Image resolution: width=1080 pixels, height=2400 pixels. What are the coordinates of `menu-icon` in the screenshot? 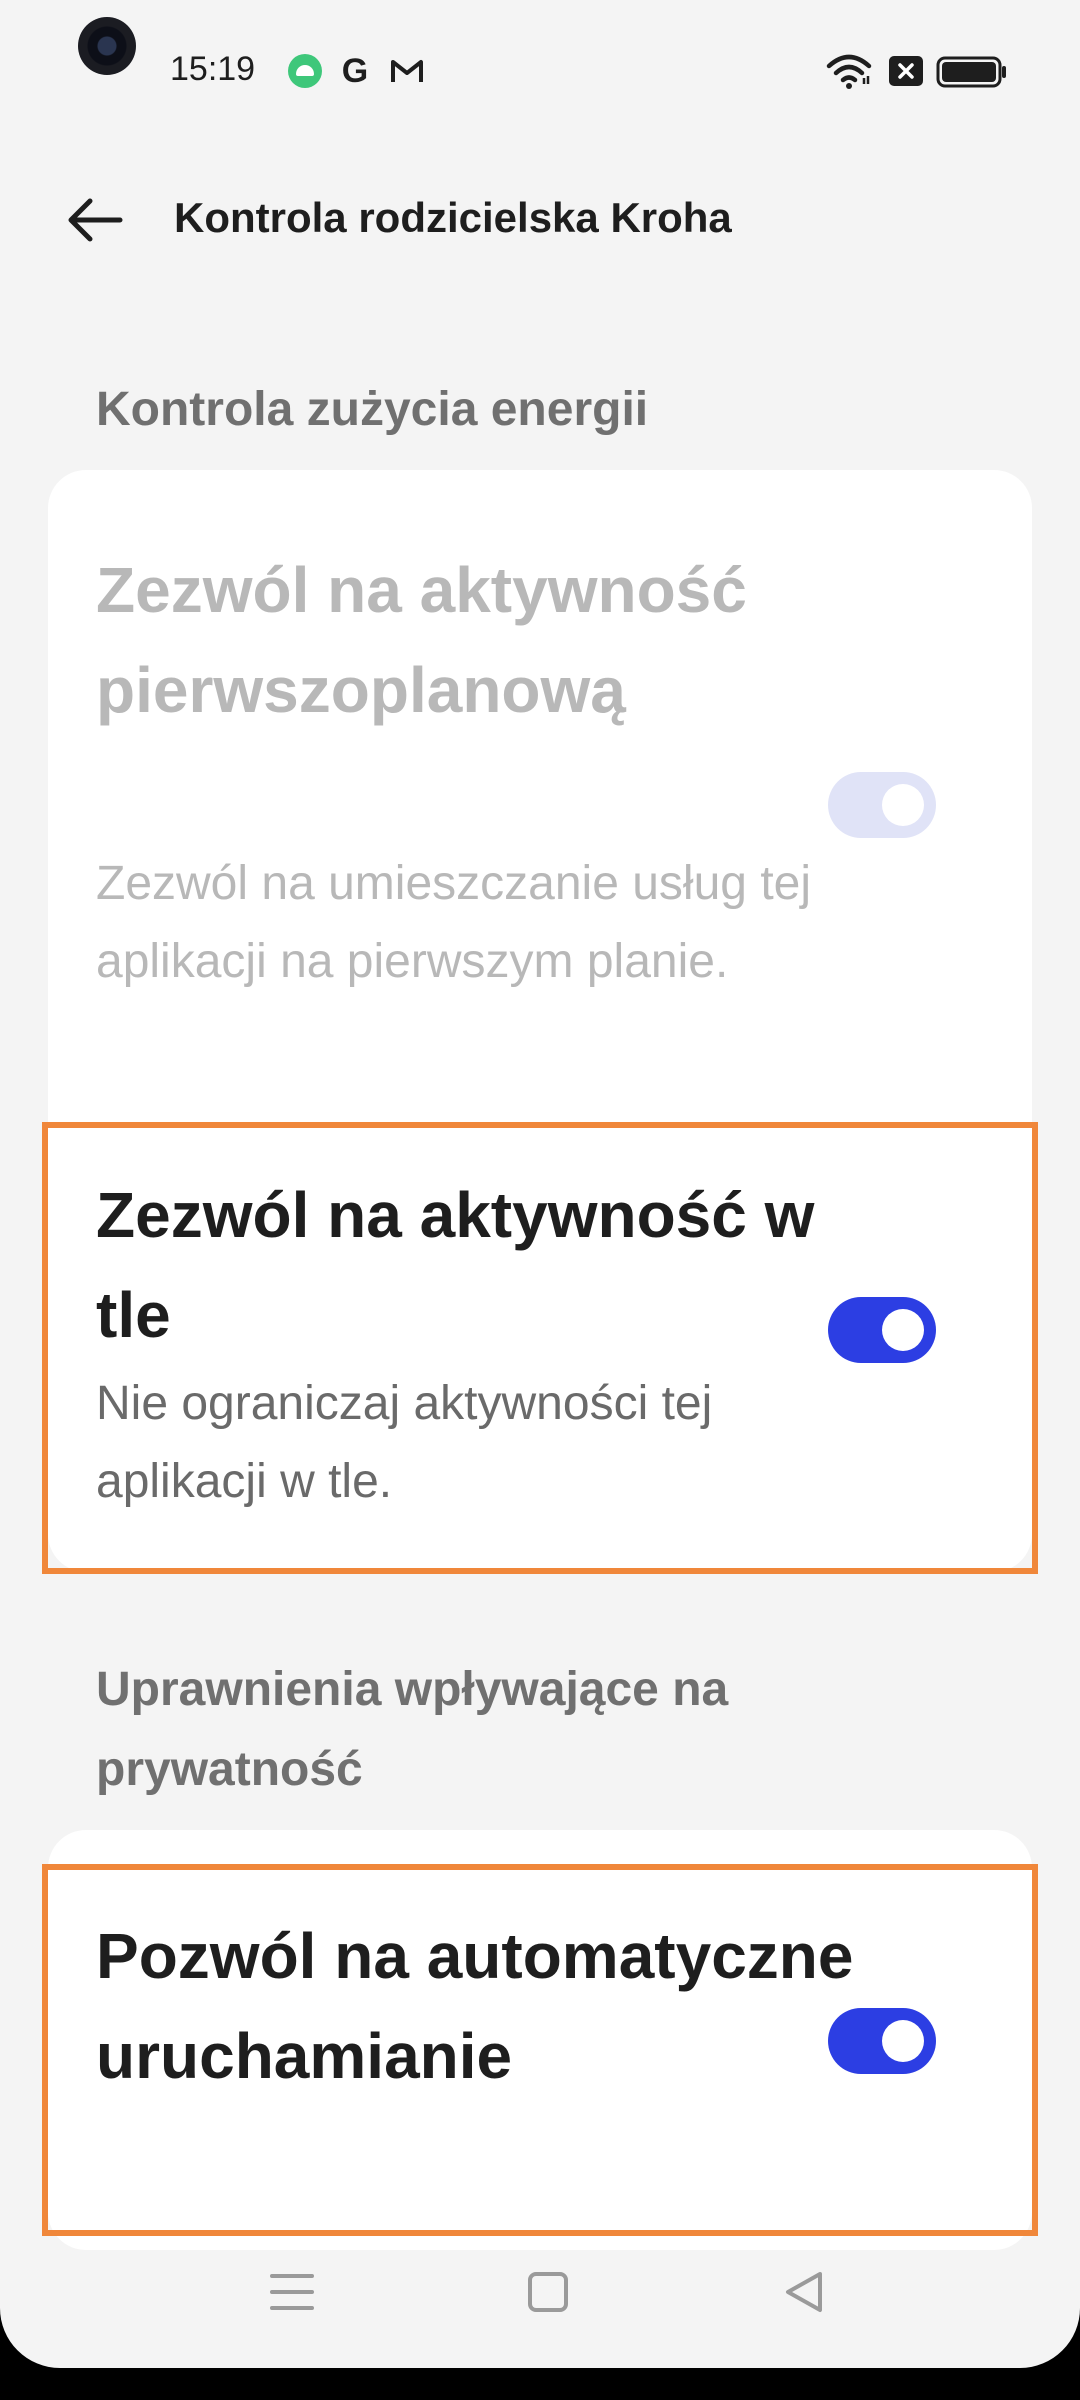 It's located at (292, 2292).